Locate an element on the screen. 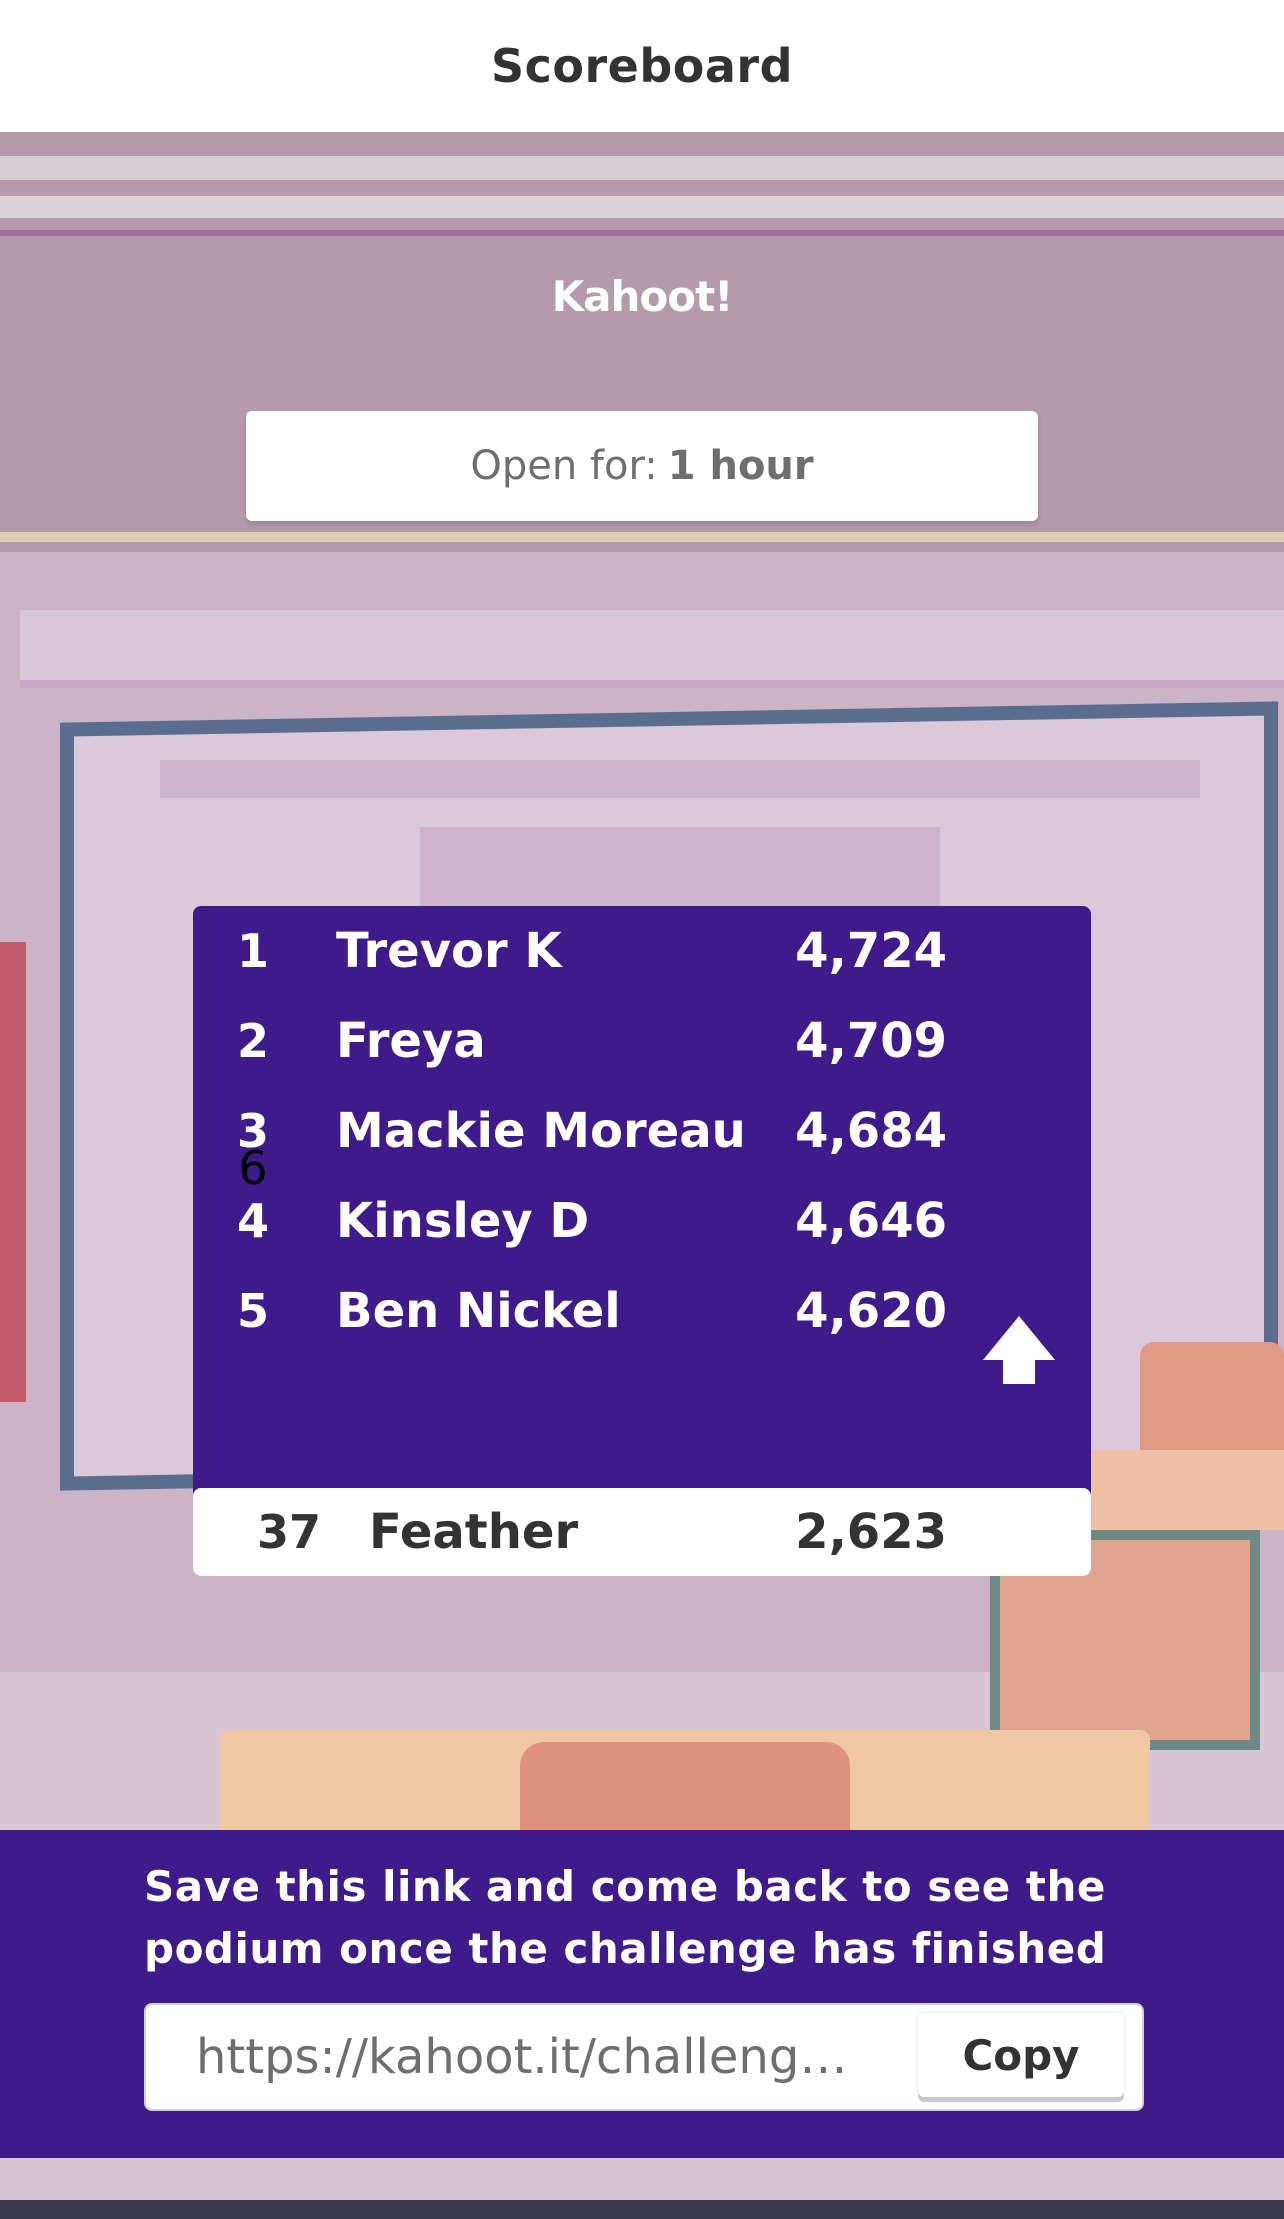  player-score: 4,620 is located at coordinates (871, 1311).